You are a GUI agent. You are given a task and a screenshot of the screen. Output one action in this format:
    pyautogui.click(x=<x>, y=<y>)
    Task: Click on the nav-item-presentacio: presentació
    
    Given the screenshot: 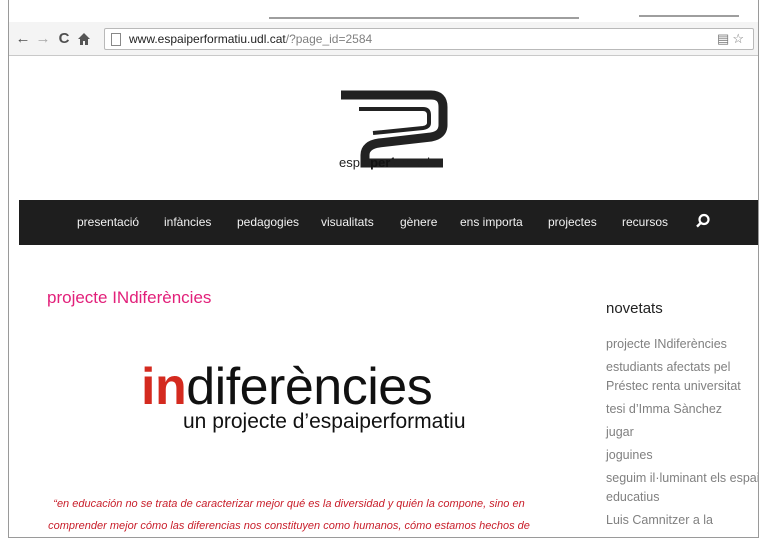 What is the action you would take?
    pyautogui.click(x=108, y=222)
    